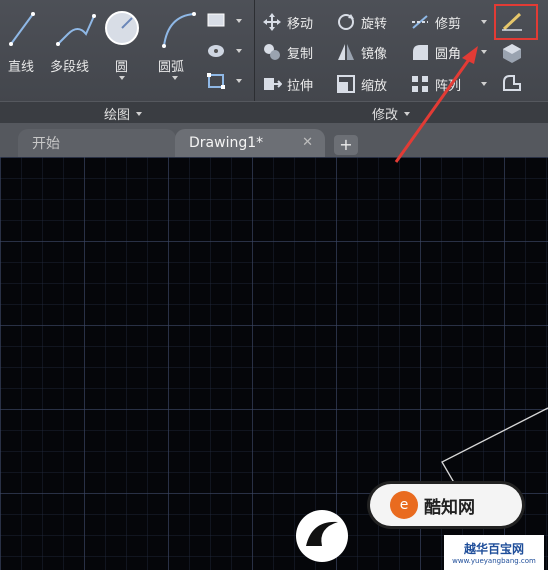 The width and height of the screenshot is (548, 570). Describe the element at coordinates (122, 78) in the screenshot. I see `circle-dropdown-icon` at that location.